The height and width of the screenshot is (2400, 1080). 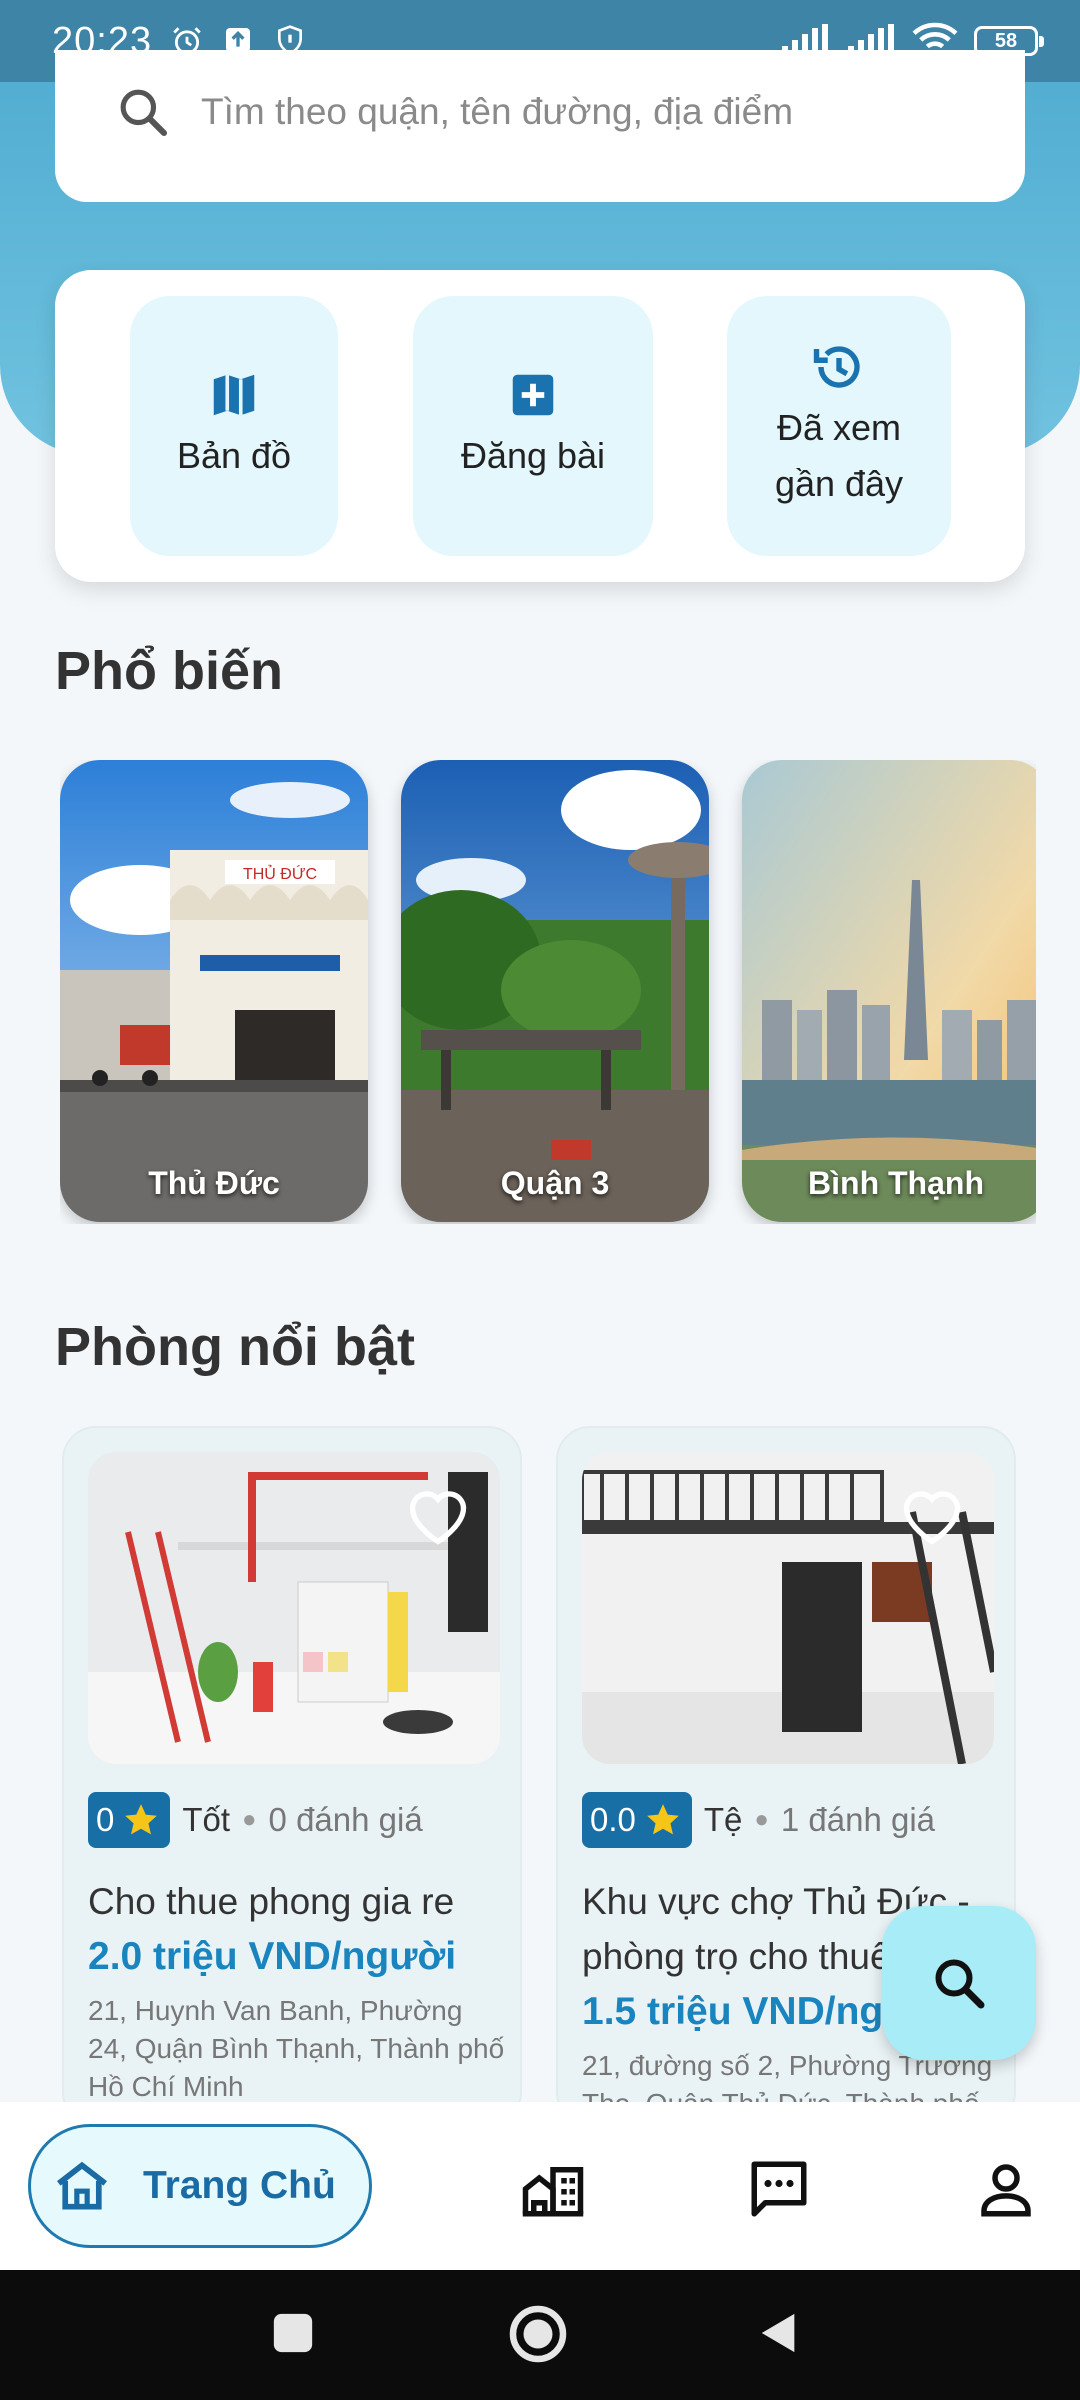 I want to click on rating-word: Tệ, so click(x=723, y=1819).